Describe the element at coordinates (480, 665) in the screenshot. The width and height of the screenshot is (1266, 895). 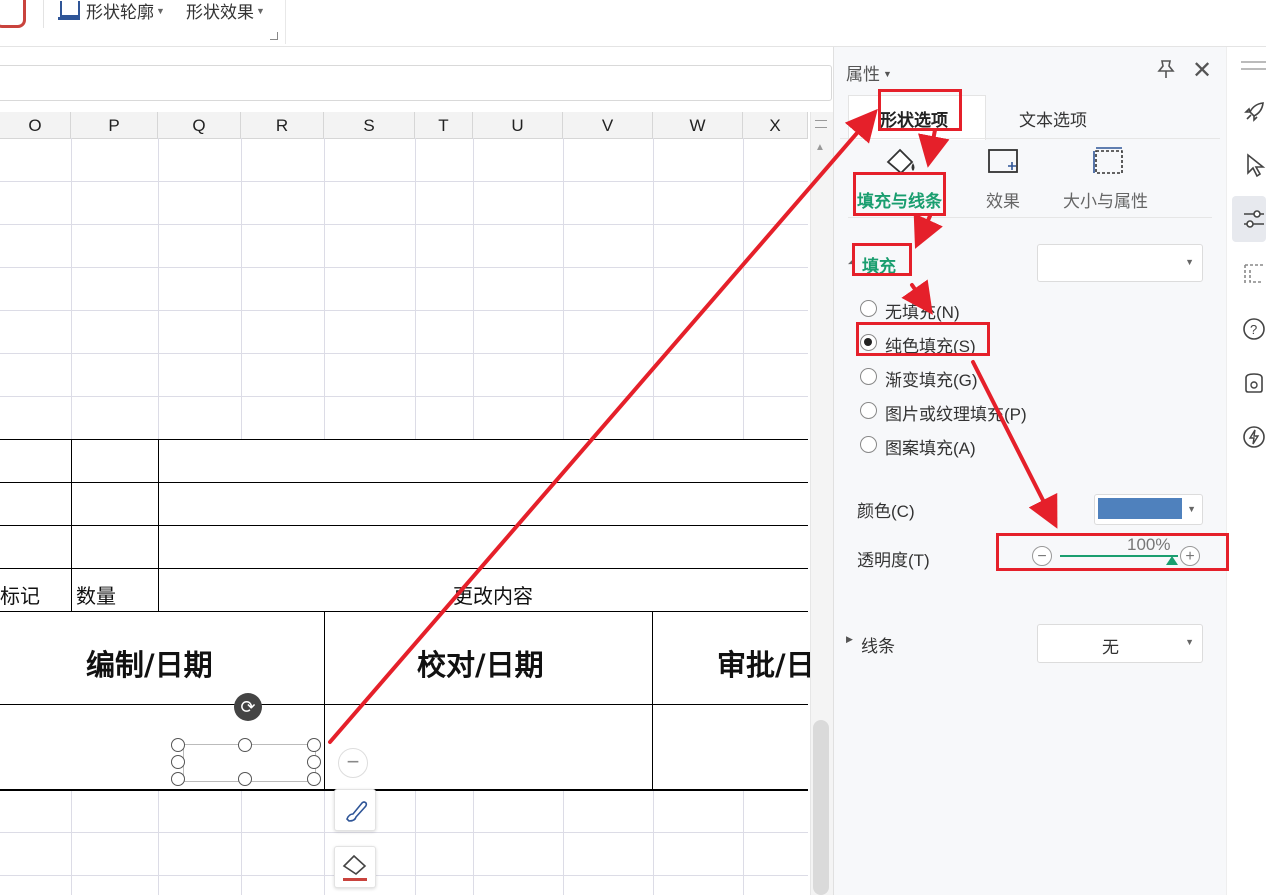
I see `check-date-cell: 校对/日期` at that location.